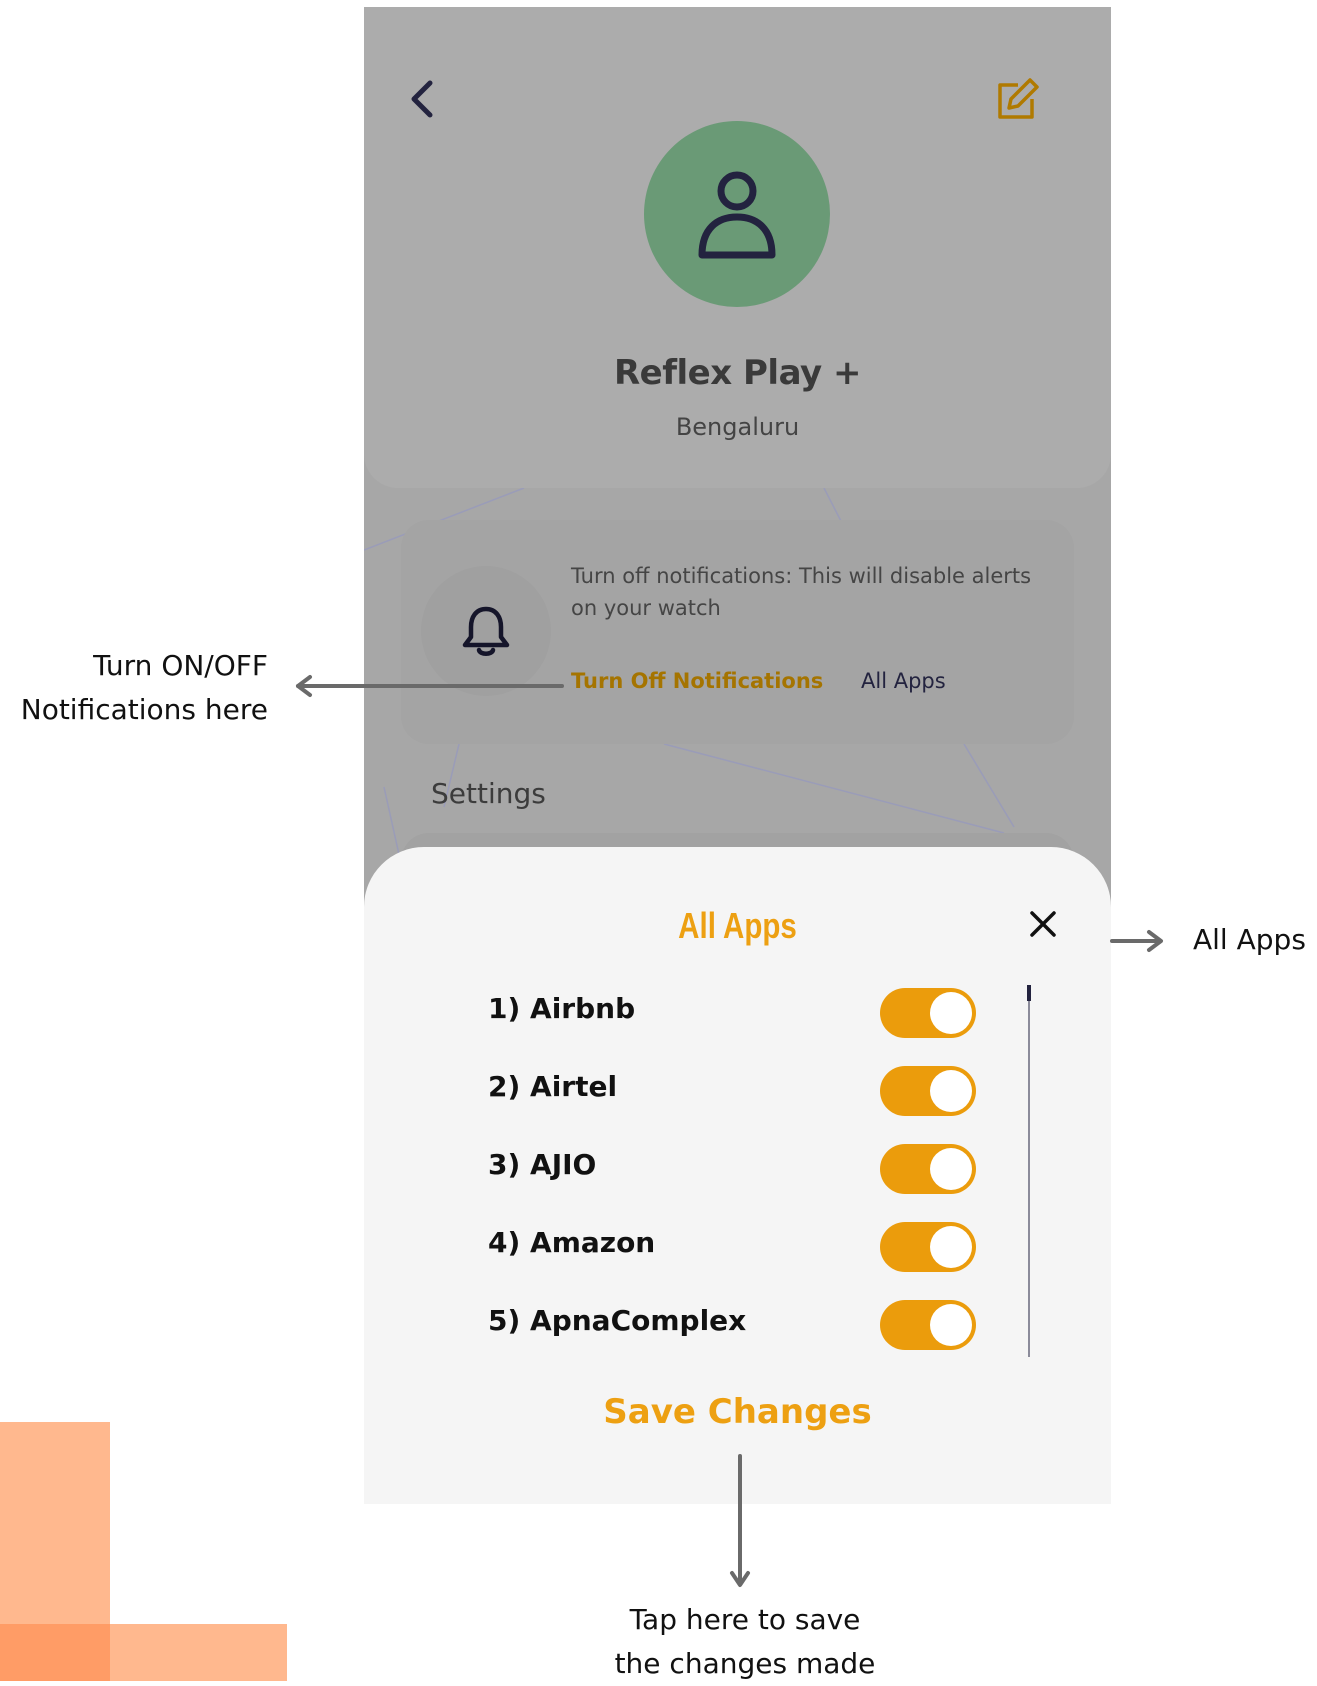  Describe the element at coordinates (488, 793) in the screenshot. I see `settings-heading: Settings` at that location.